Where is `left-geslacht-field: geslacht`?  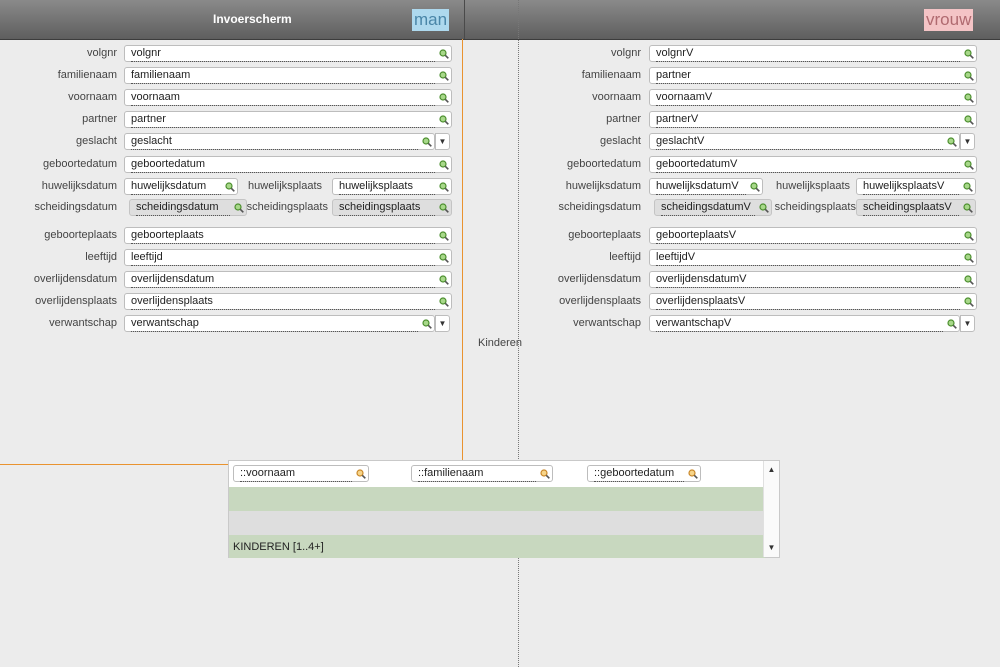 left-geslacht-field: geslacht is located at coordinates (279, 141).